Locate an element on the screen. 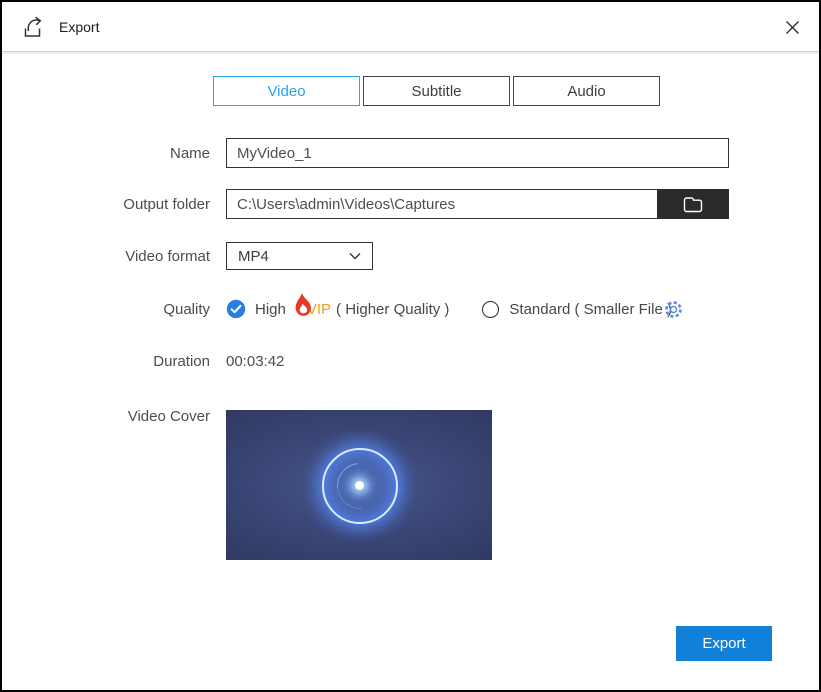 The height and width of the screenshot is (692, 821). output-folder-input is located at coordinates (441, 204).